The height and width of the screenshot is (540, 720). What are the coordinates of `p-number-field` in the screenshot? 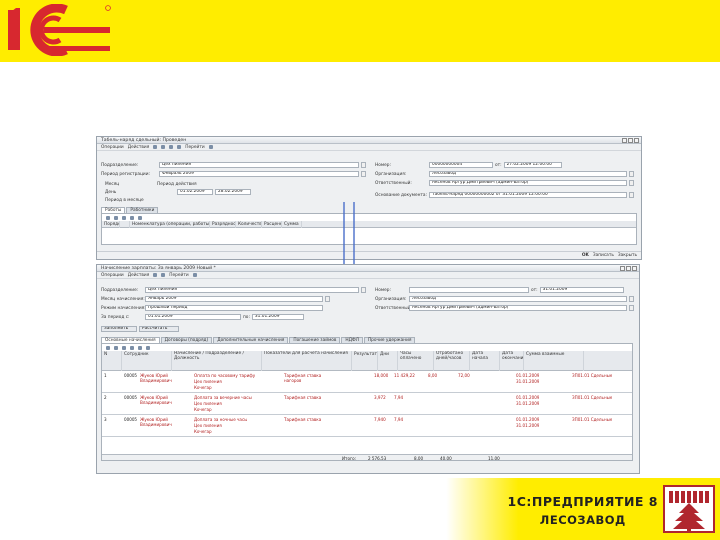 It's located at (469, 290).